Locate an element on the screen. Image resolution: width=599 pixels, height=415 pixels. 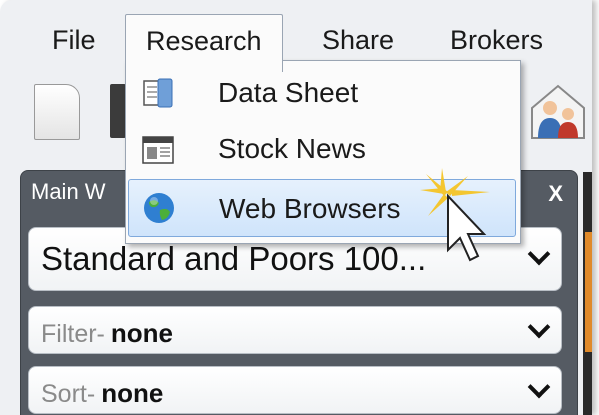
close-button: X is located at coordinates (555, 194).